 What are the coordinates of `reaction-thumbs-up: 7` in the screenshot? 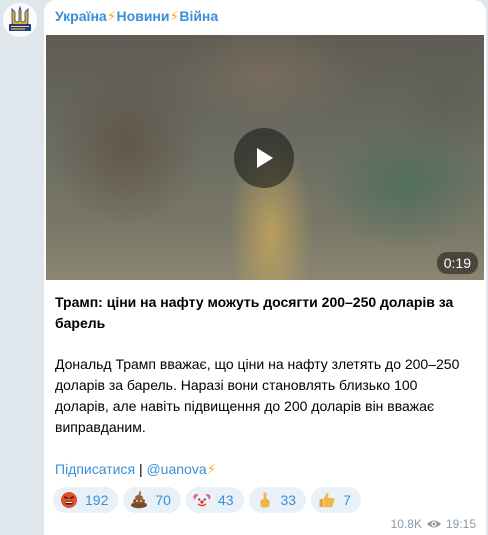 It's located at (336, 500).